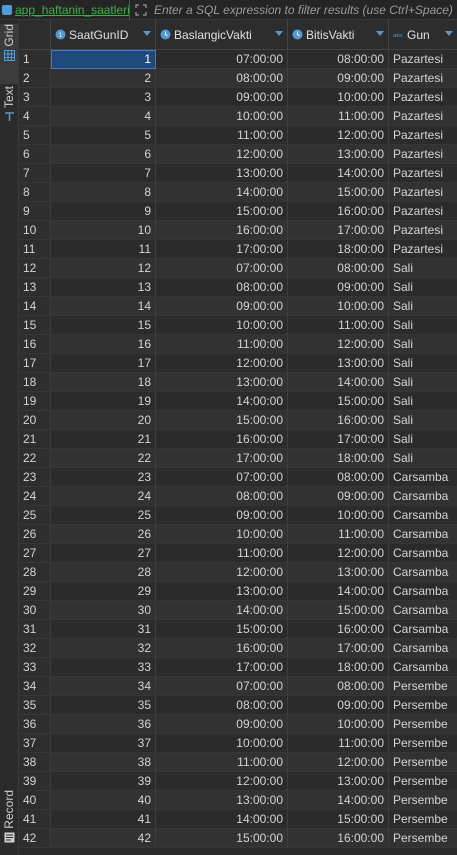  Describe the element at coordinates (103, 838) in the screenshot. I see `table-cell: 42` at that location.